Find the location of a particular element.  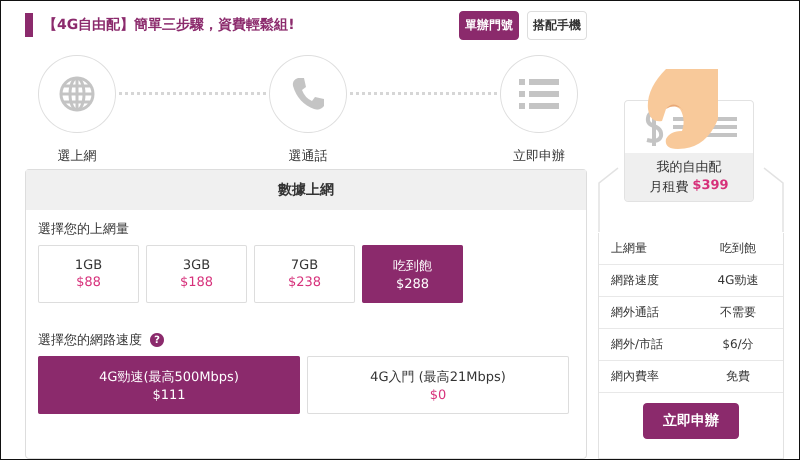

step-label: 選上網 is located at coordinates (77, 156).